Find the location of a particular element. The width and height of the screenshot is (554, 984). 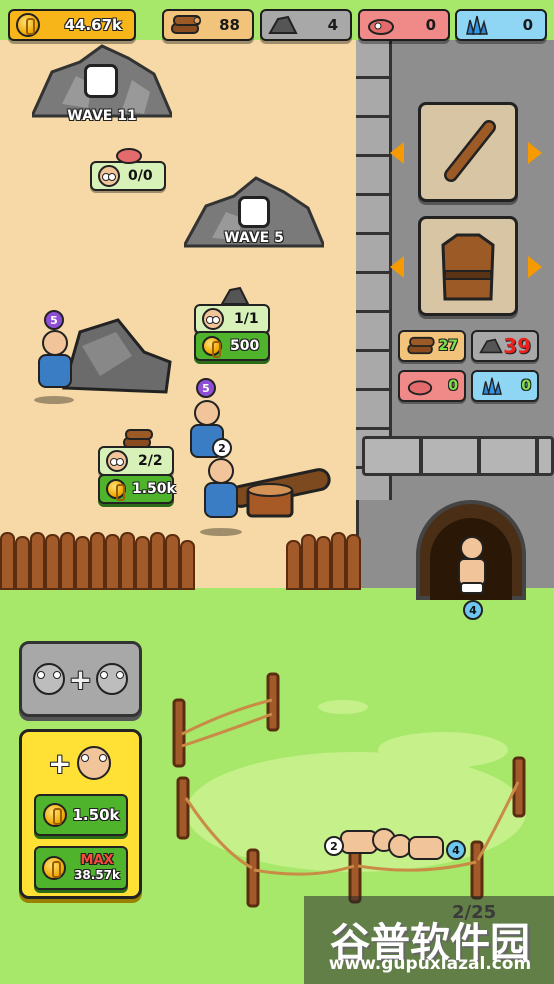

hire-worker-button: 1.50k is located at coordinates (81, 815).